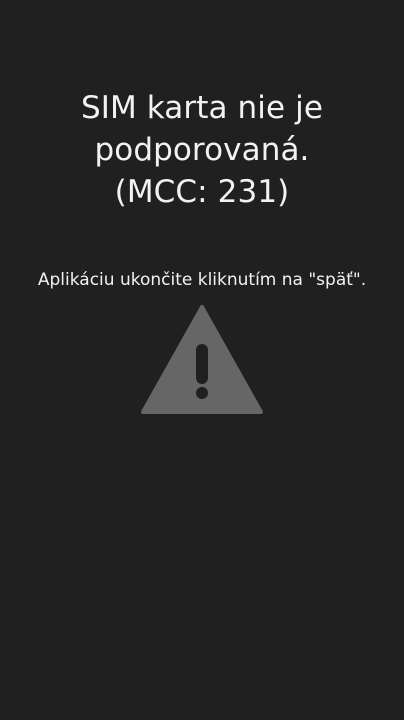 The image size is (404, 720). I want to click on exclamation-stem, so click(202, 364).